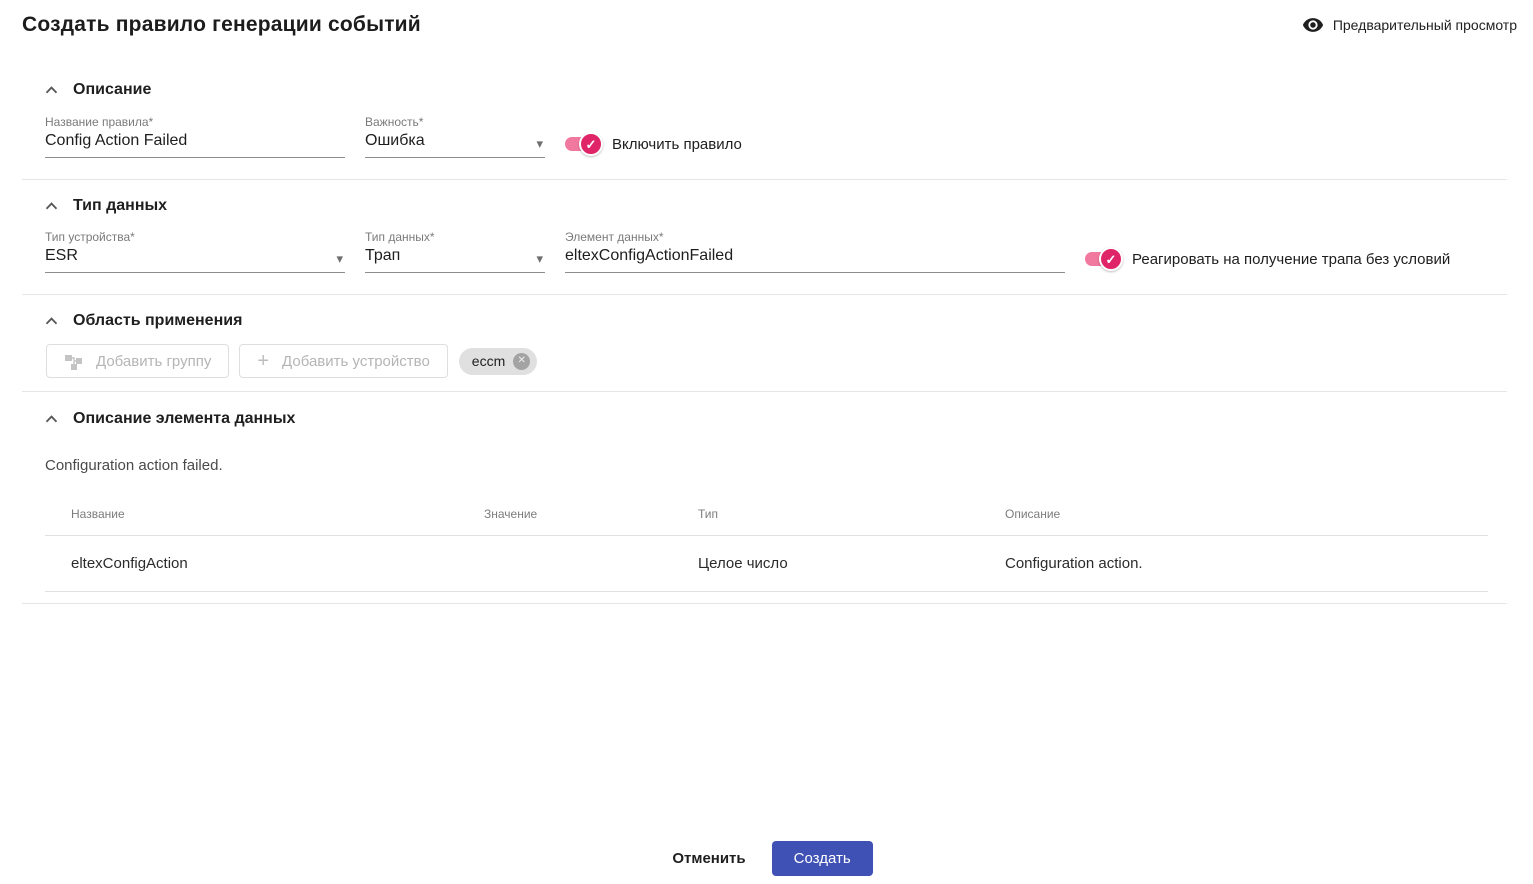 The width and height of the screenshot is (1533, 884). I want to click on add-device-button: + Добавить устройство, so click(343, 361).